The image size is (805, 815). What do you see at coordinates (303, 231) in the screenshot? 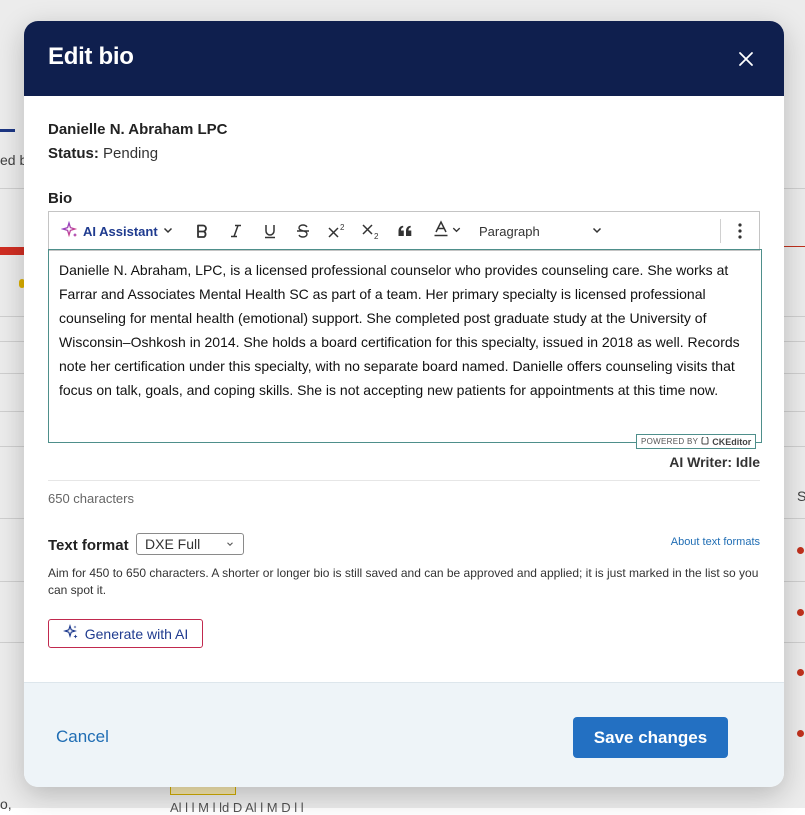
I see `strikethrough-icon` at bounding box center [303, 231].